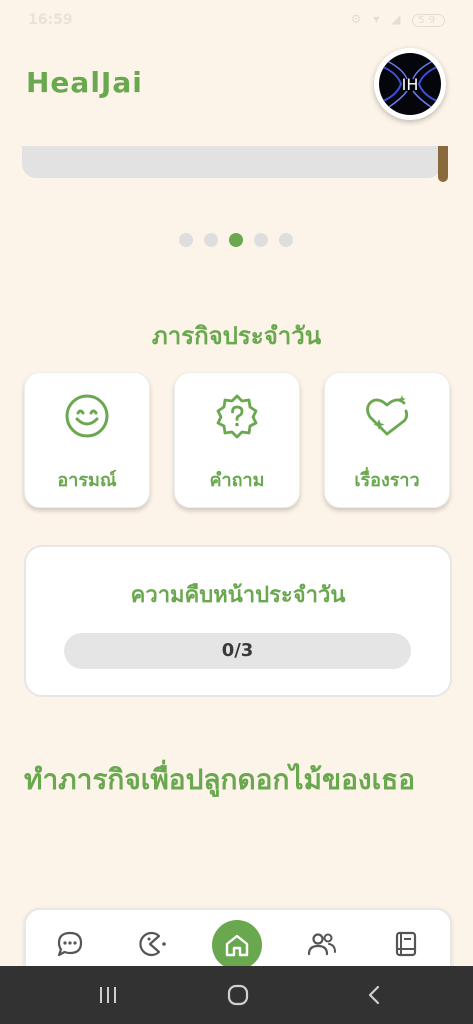 The image size is (473, 1024). Describe the element at coordinates (387, 440) in the screenshot. I see `mission-card-story: เรื่องราว` at that location.